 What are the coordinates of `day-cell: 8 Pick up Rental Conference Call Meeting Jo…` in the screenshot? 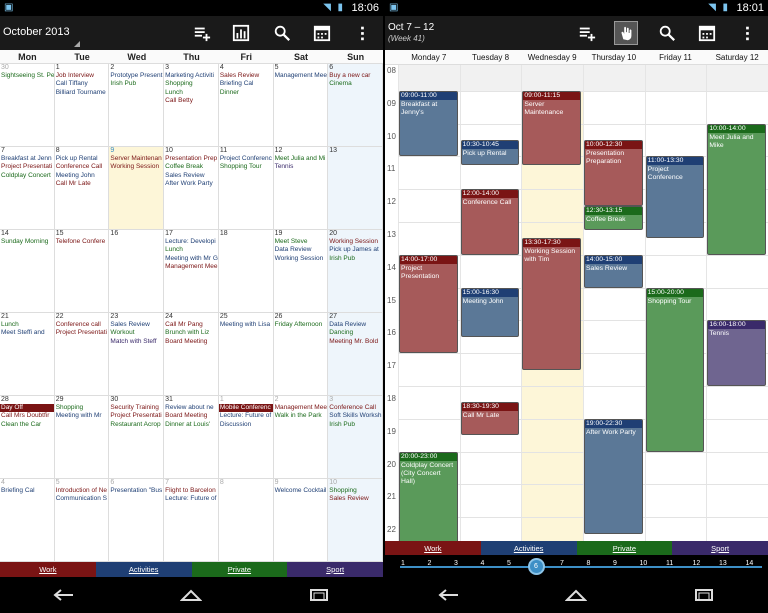 It's located at (82, 188).